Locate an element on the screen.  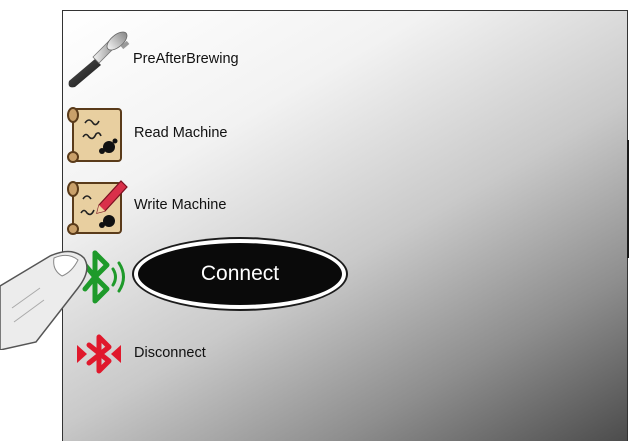
menu-item-write-machine: Write Machine is located at coordinates (273, 205).